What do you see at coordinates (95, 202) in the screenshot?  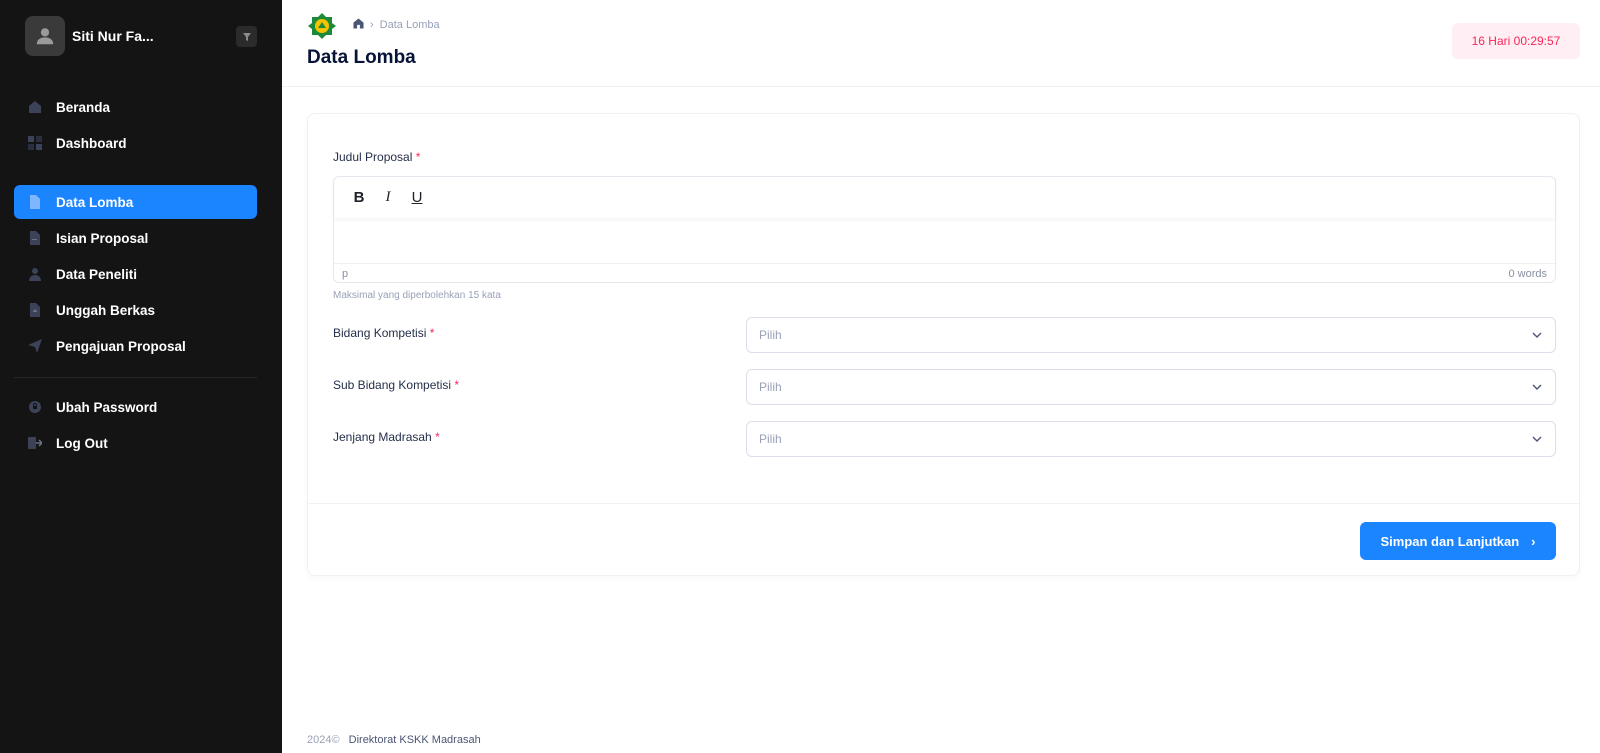 I see `sidebar-item-label: Data Lomba` at bounding box center [95, 202].